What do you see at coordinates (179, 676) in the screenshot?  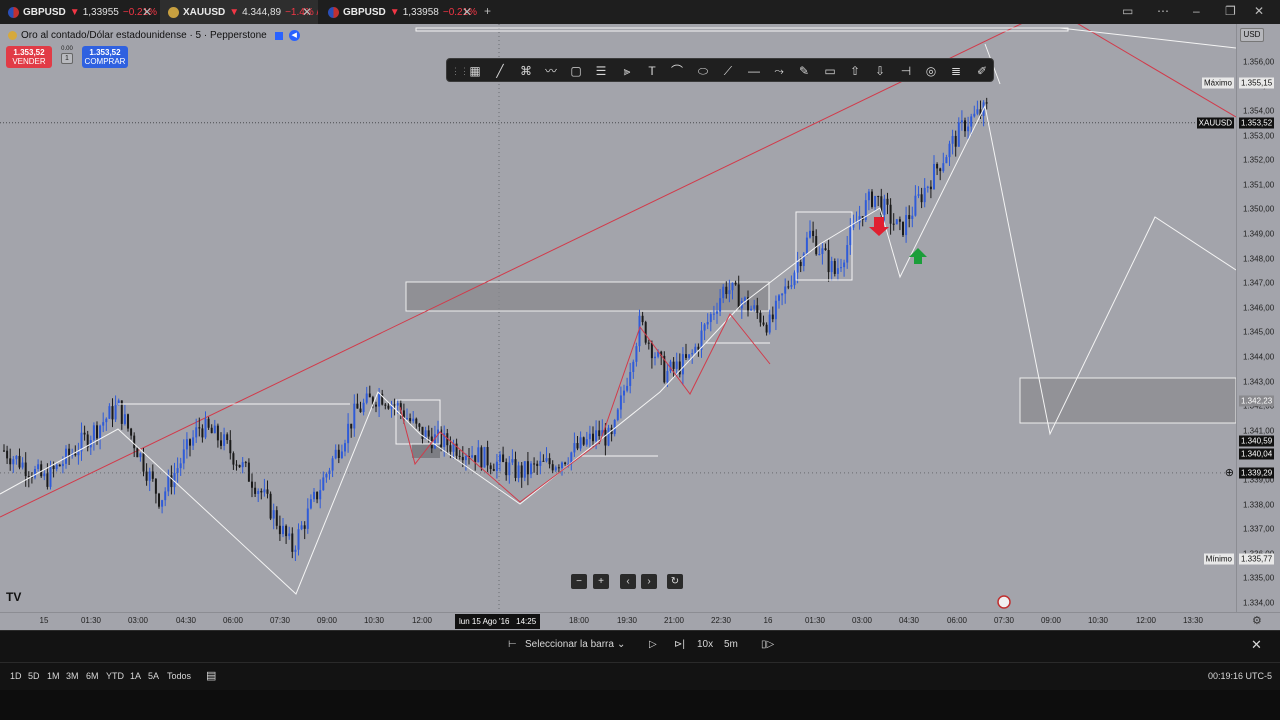 I see `range-todos: Todos` at bounding box center [179, 676].